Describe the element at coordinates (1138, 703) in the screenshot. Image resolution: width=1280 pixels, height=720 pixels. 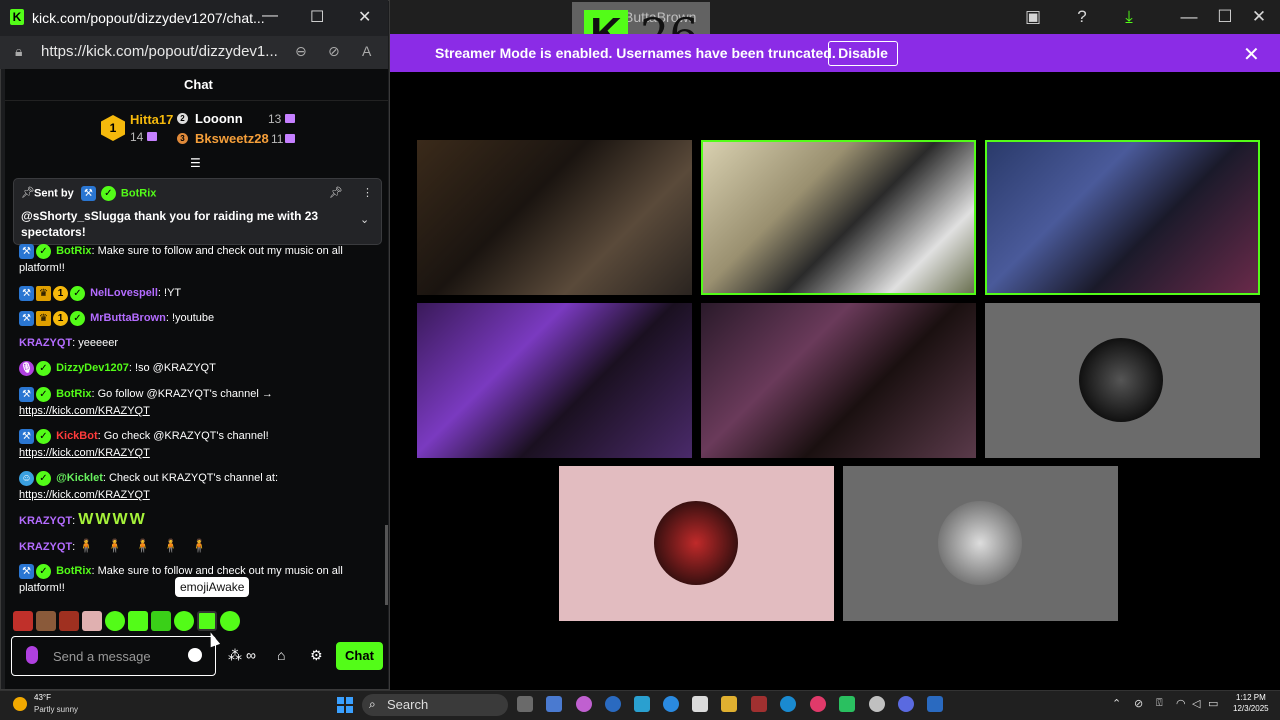
I see `tray-icon: ⊘` at that location.